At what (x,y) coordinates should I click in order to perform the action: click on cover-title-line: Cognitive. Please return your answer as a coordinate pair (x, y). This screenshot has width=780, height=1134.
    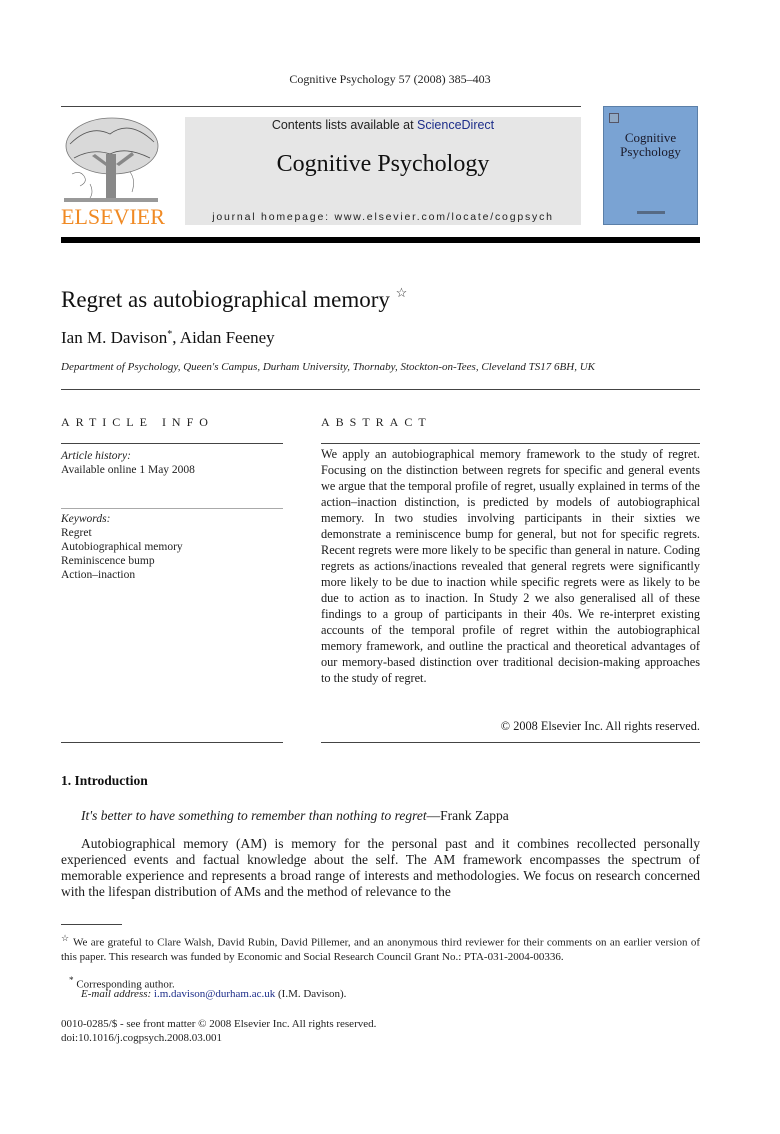
    Looking at the image, I should click on (650, 137).